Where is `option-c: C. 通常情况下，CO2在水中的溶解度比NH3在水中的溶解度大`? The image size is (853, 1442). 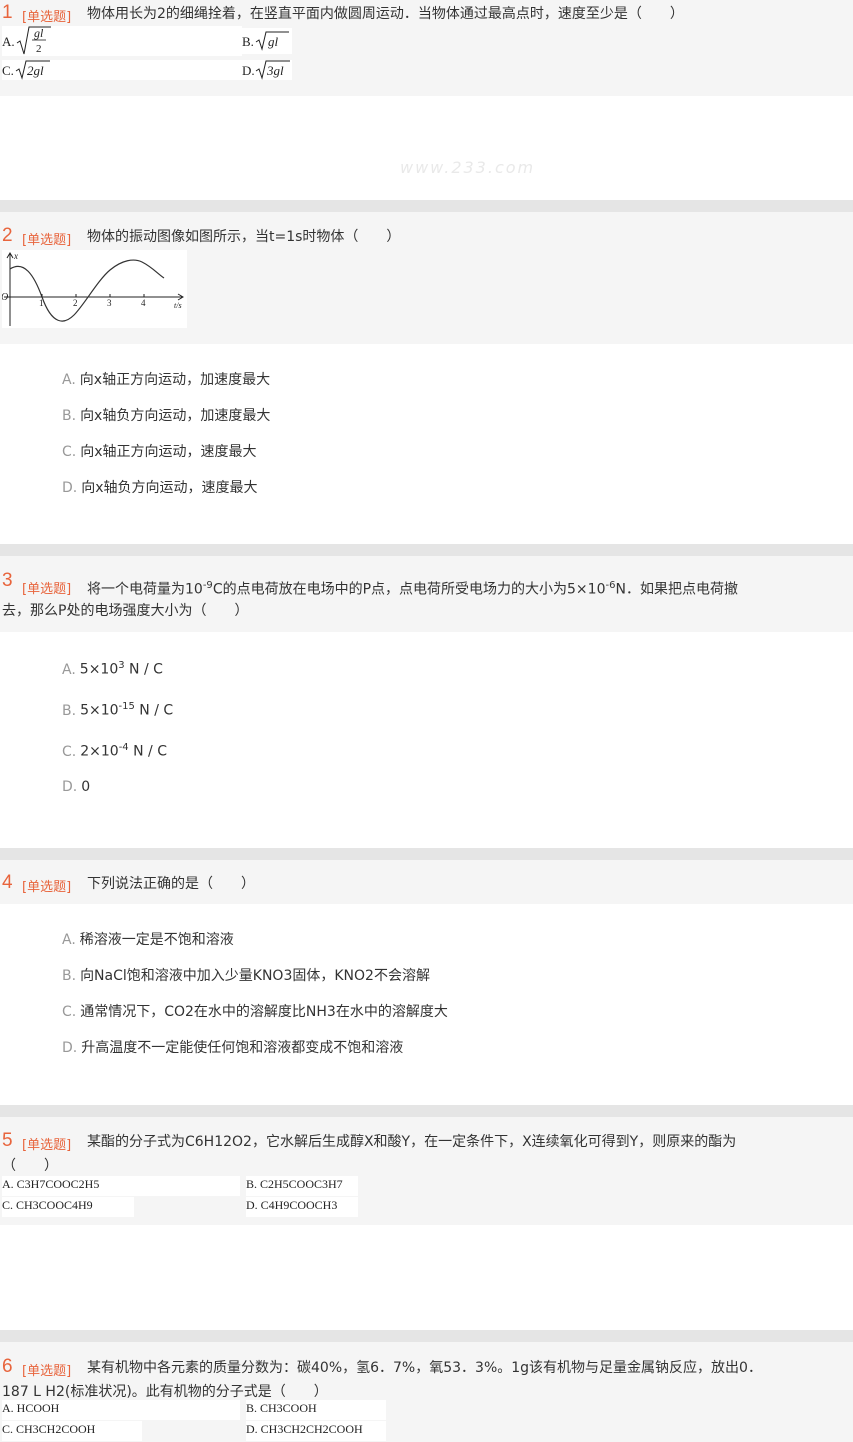
option-c: C. 通常情况下，CO2在水中的溶解度比NH3在水中的溶解度大 is located at coordinates (255, 1011).